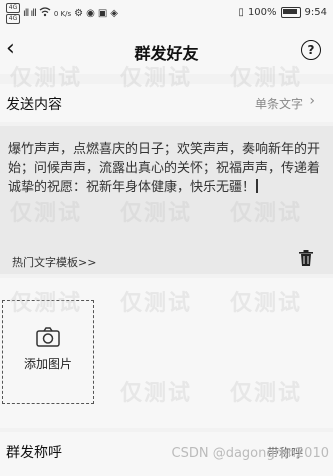 This screenshot has height=476, width=333. I want to click on chevron-right-icon: ›, so click(312, 101).